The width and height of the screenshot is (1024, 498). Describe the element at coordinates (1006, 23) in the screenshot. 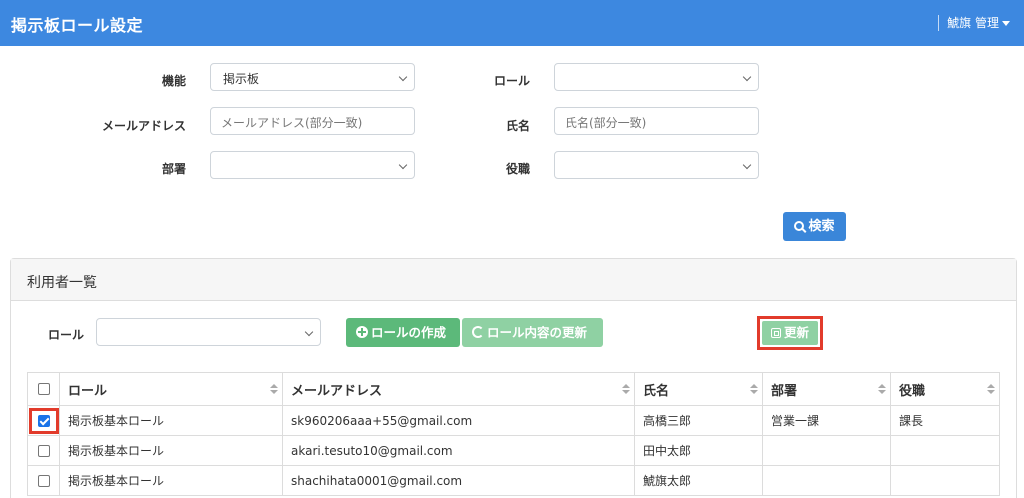

I see `caret-down-icon` at that location.